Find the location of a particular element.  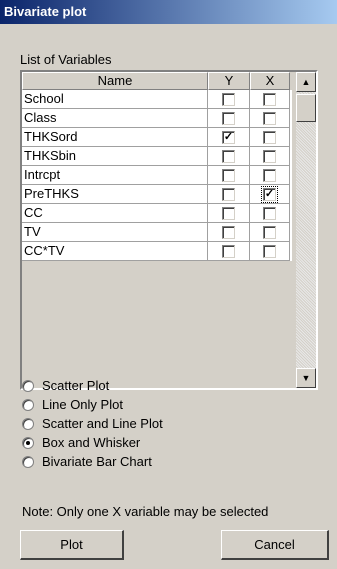

variables-list-label: List of Variables is located at coordinates (66, 59).